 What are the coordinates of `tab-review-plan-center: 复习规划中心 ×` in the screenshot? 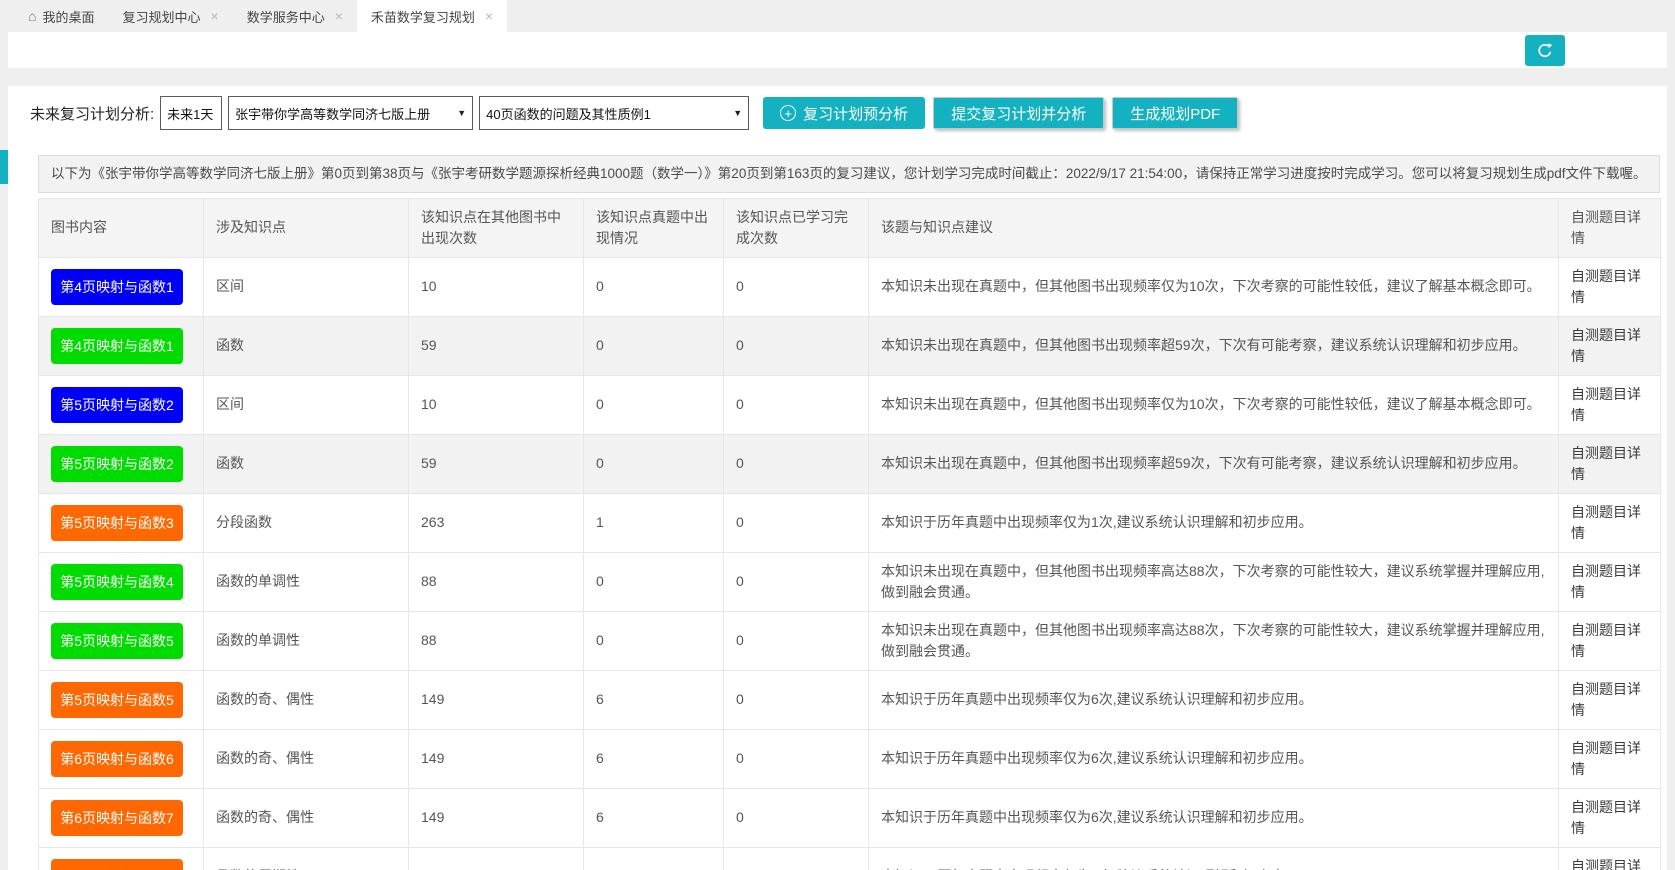 It's located at (170, 16).